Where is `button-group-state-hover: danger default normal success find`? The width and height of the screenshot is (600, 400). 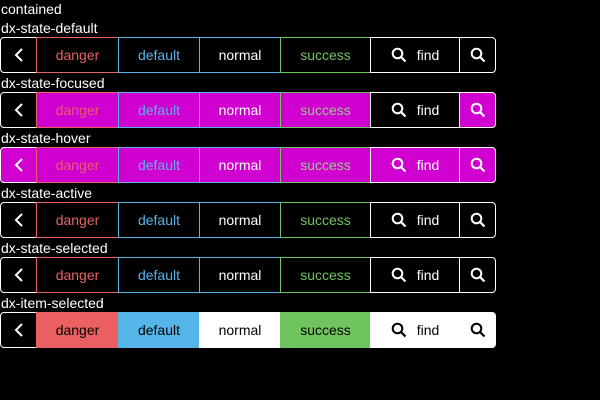
button-group-state-hover: danger default normal success find is located at coordinates (300, 165).